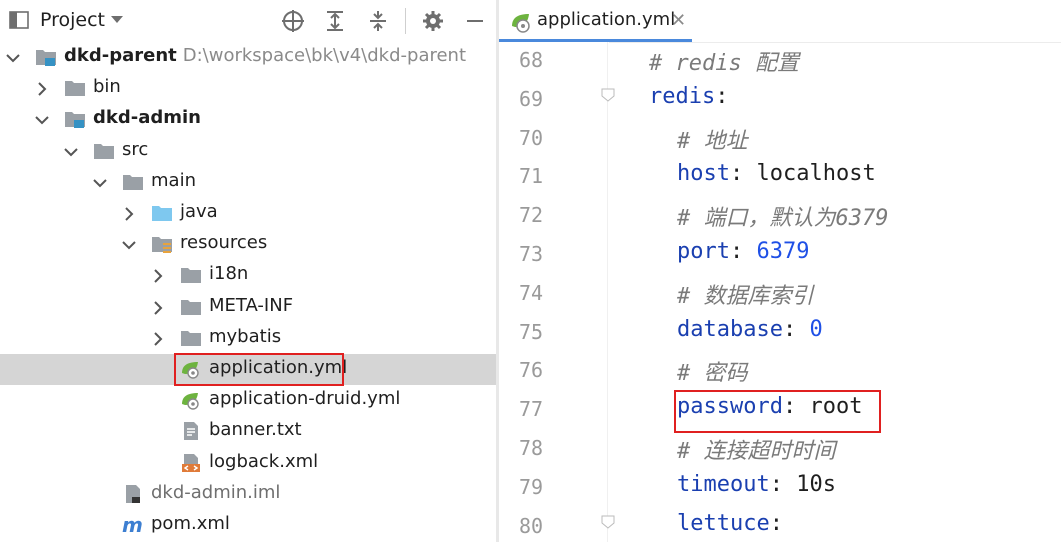  What do you see at coordinates (783, 251) in the screenshot?
I see `yaml-value: 6379` at bounding box center [783, 251].